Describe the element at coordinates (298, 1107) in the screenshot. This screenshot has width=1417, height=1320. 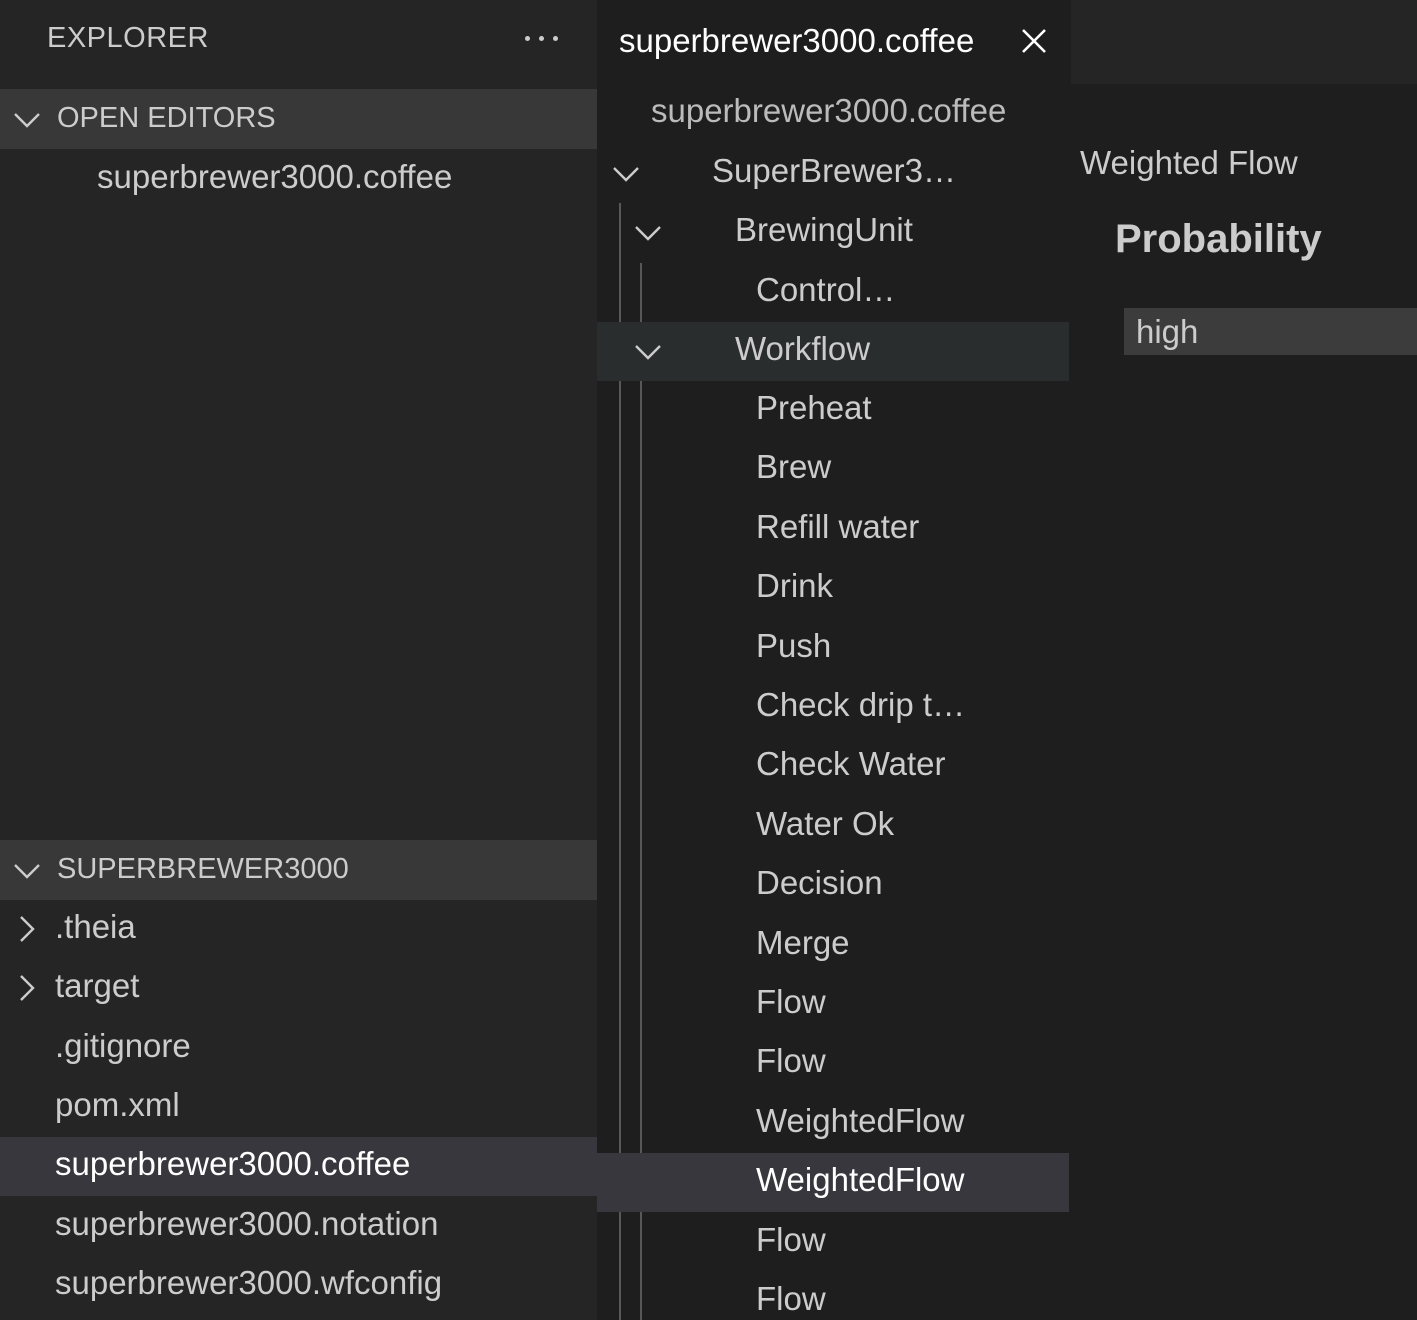
I see `tree-file: pom.xml` at that location.